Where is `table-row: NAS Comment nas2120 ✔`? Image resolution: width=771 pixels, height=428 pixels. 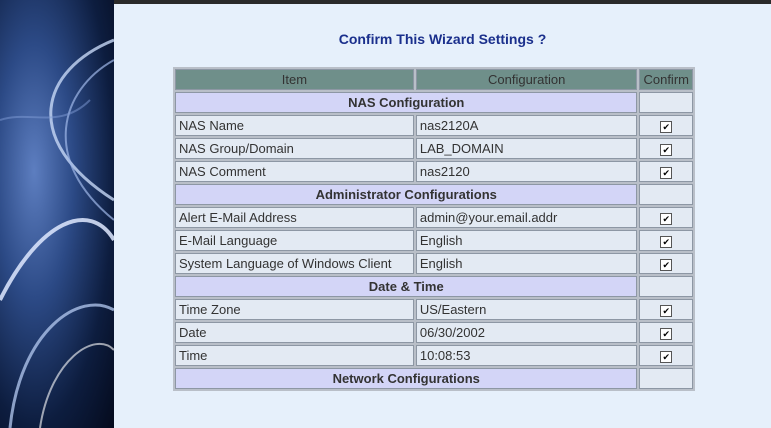
table-row: NAS Comment nas2120 ✔ is located at coordinates (434, 171).